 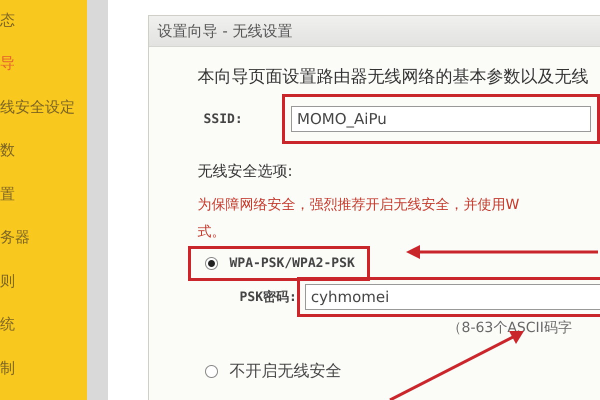 I want to click on option-label: 不开启无线安全, so click(x=286, y=371).